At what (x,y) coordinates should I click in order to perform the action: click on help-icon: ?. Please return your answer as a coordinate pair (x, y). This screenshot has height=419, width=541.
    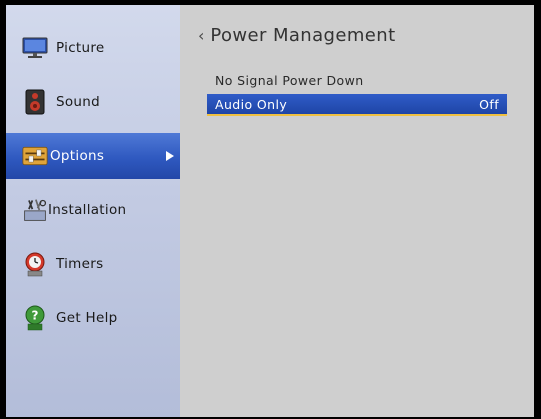
    Looking at the image, I should click on (35, 318).